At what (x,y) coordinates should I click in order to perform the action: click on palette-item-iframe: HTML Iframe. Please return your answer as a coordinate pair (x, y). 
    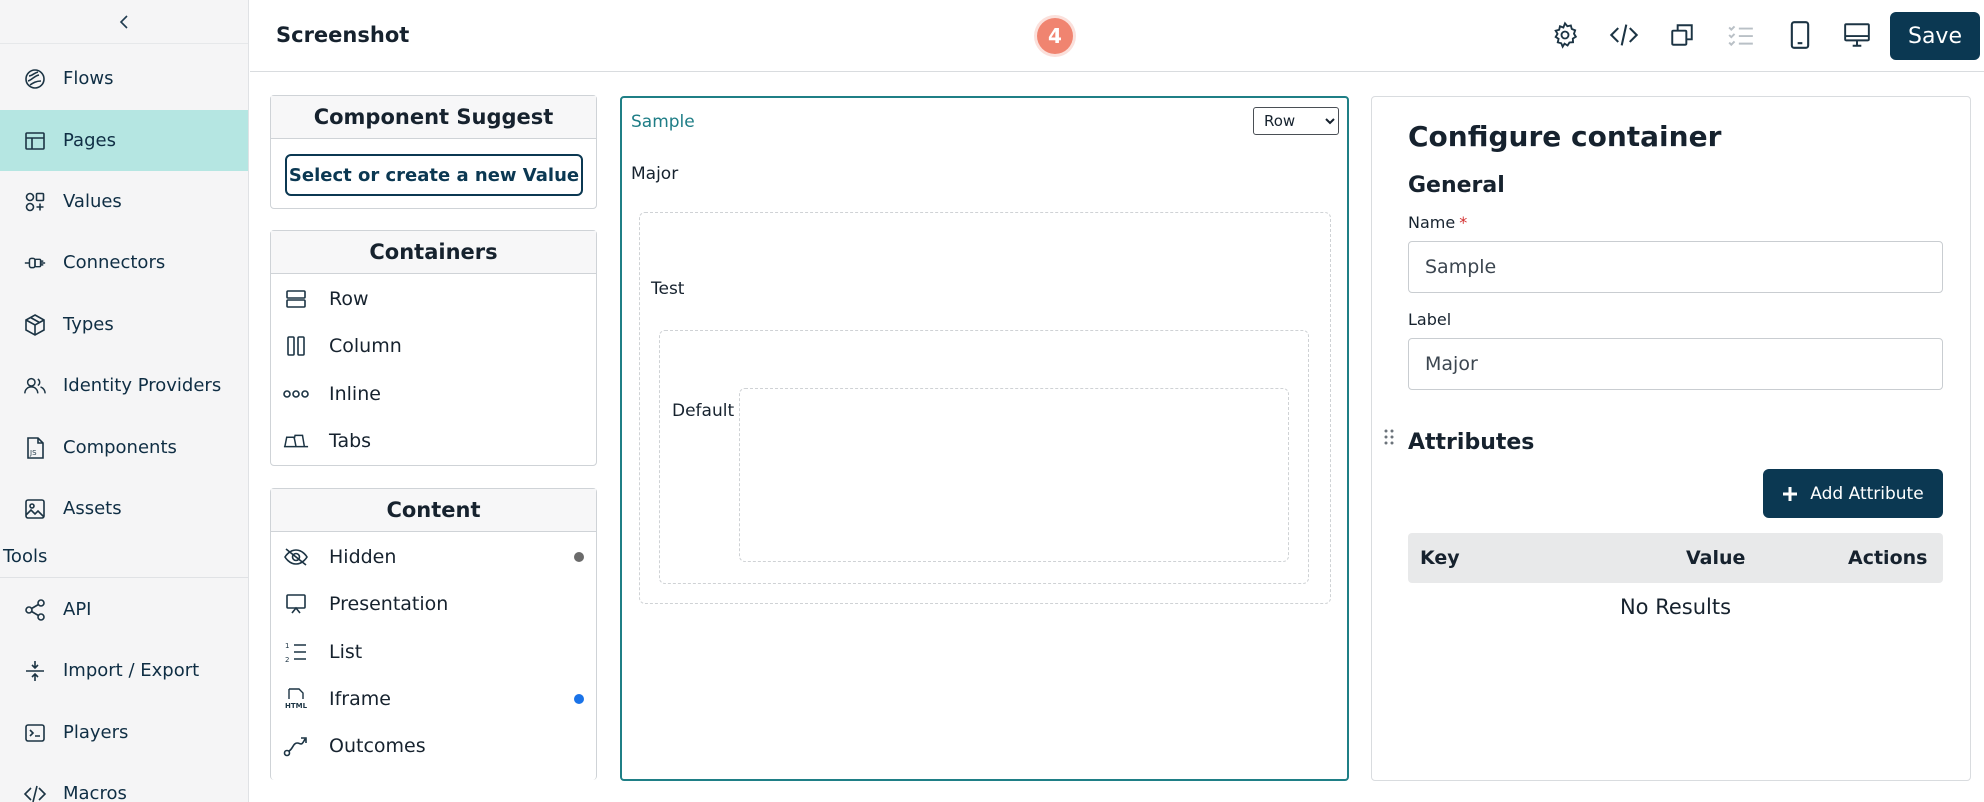
    Looking at the image, I should click on (433, 698).